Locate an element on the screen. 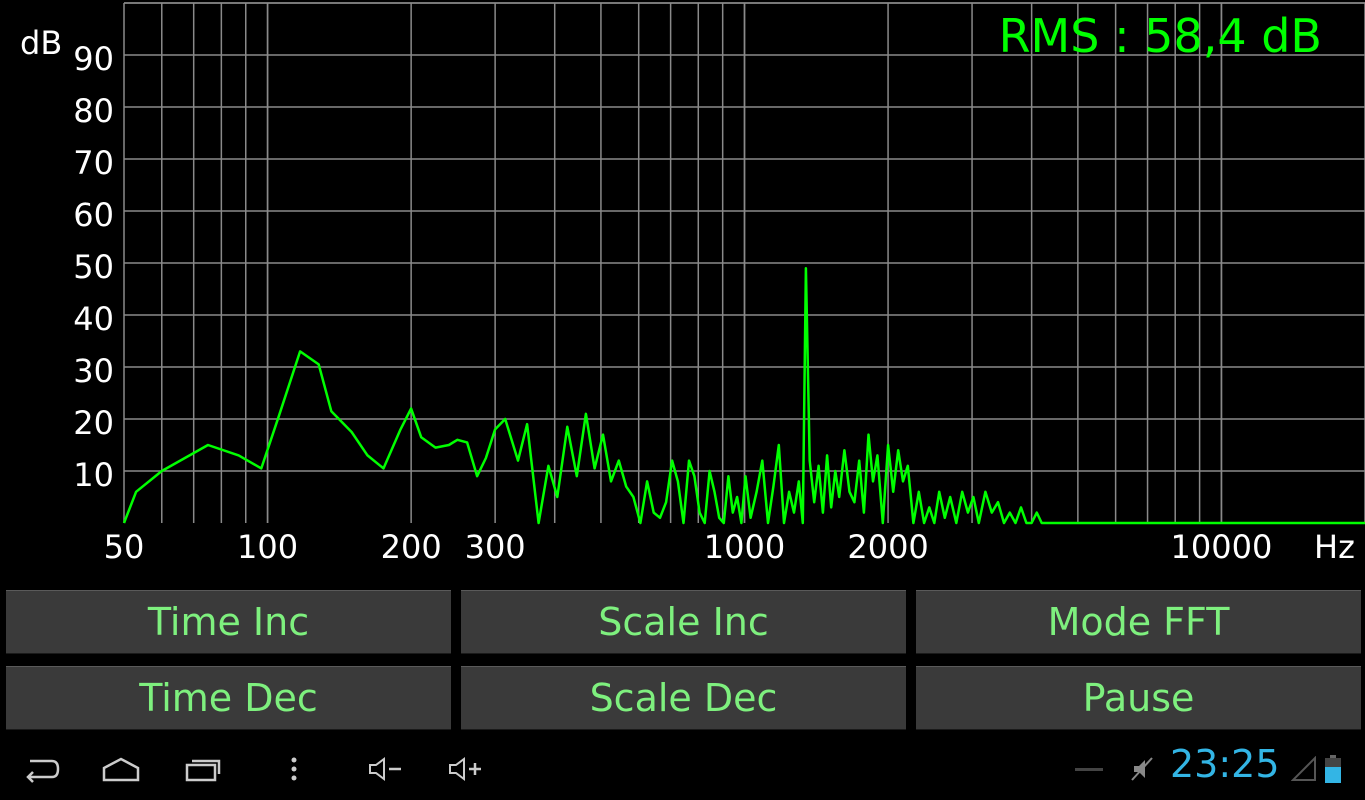 Image resolution: width=1365 pixels, height=800 pixels. y-axis-tick-labels: 10 20 30 40 50 60 70 80 90 is located at coordinates (93, 267).